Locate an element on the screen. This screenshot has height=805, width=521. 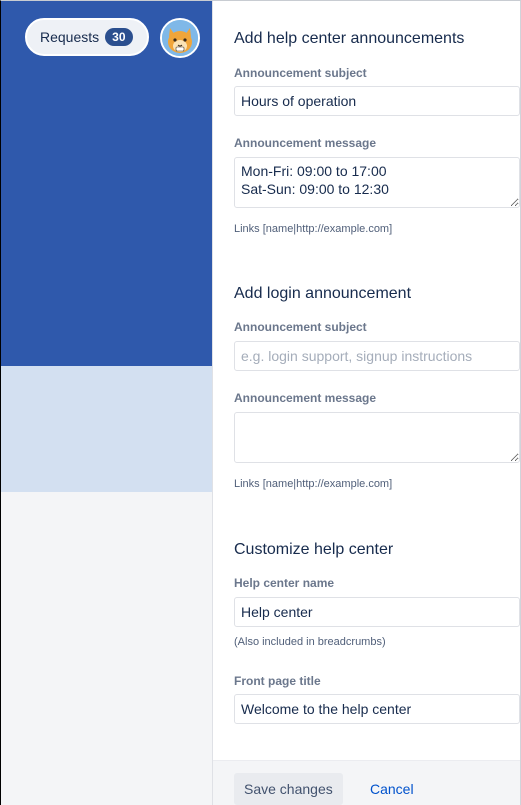
help-center-name-input is located at coordinates (377, 612).